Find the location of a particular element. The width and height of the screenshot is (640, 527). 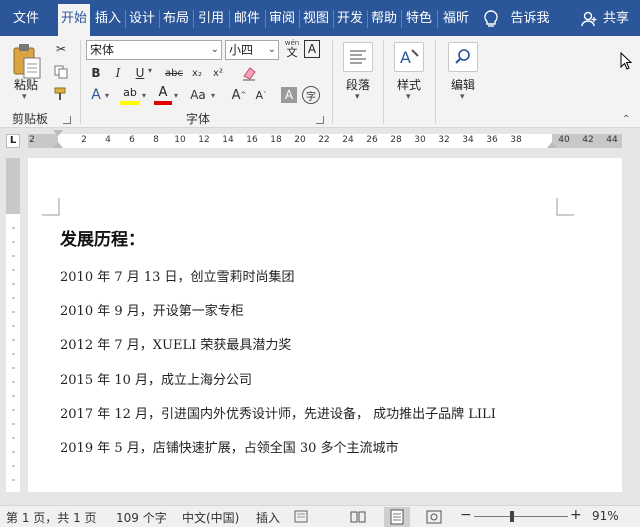

ruler-tick: 4 is located at coordinates (108, 140).